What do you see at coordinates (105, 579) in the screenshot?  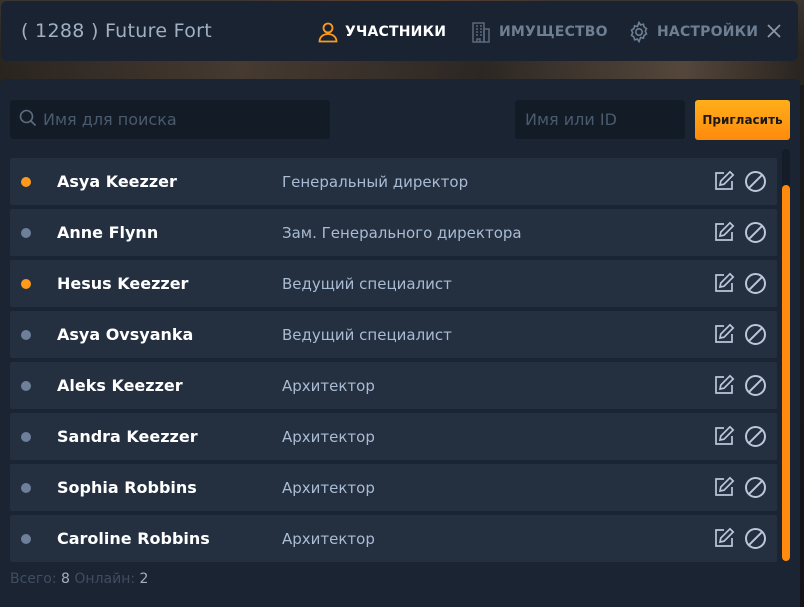 I see `online-label: Онлайн:` at bounding box center [105, 579].